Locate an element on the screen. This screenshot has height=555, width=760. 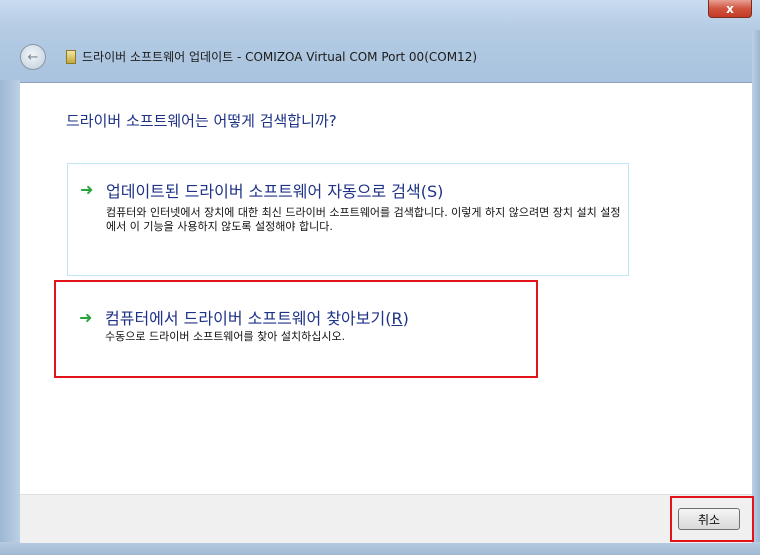
footer-bar: 취소 is located at coordinates (386, 518).